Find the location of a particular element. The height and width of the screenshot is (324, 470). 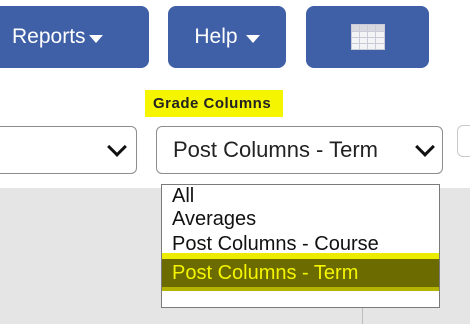

option-post-columns-term: Post Columns - Term is located at coordinates (300, 275).